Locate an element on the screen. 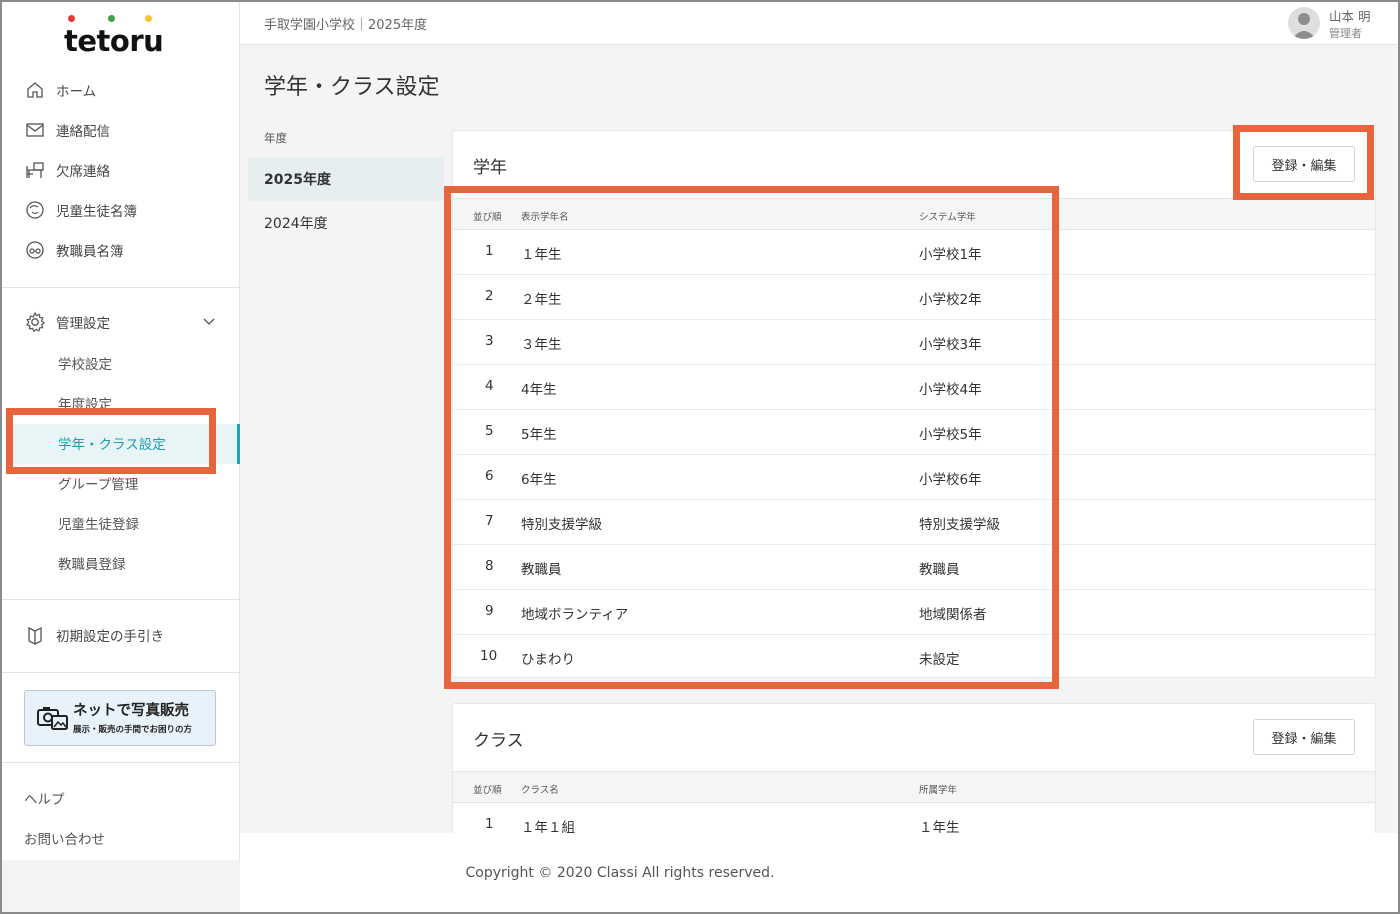 The image size is (1400, 914). nav-teacher-registration: 教職員登録 is located at coordinates (92, 563).